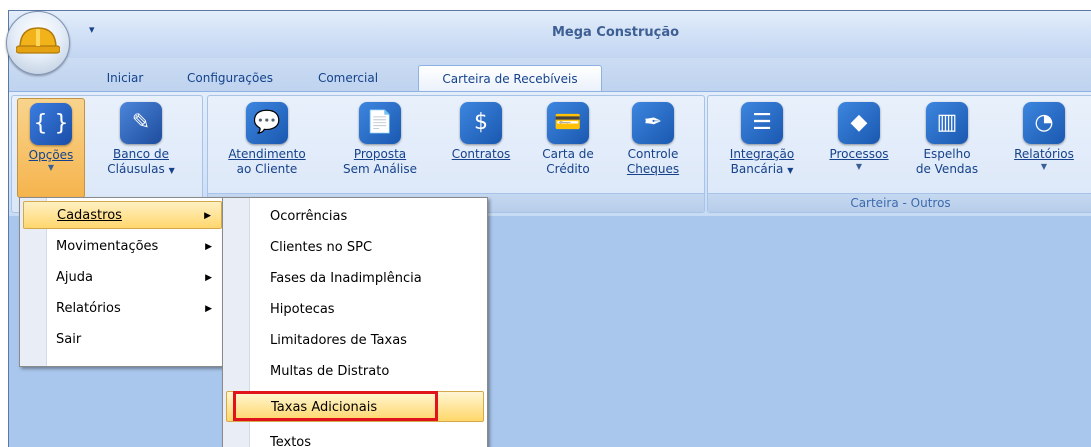 This screenshot has height=447, width=1091. Describe the element at coordinates (51, 124) in the screenshot. I see `options-icon: { }` at that location.